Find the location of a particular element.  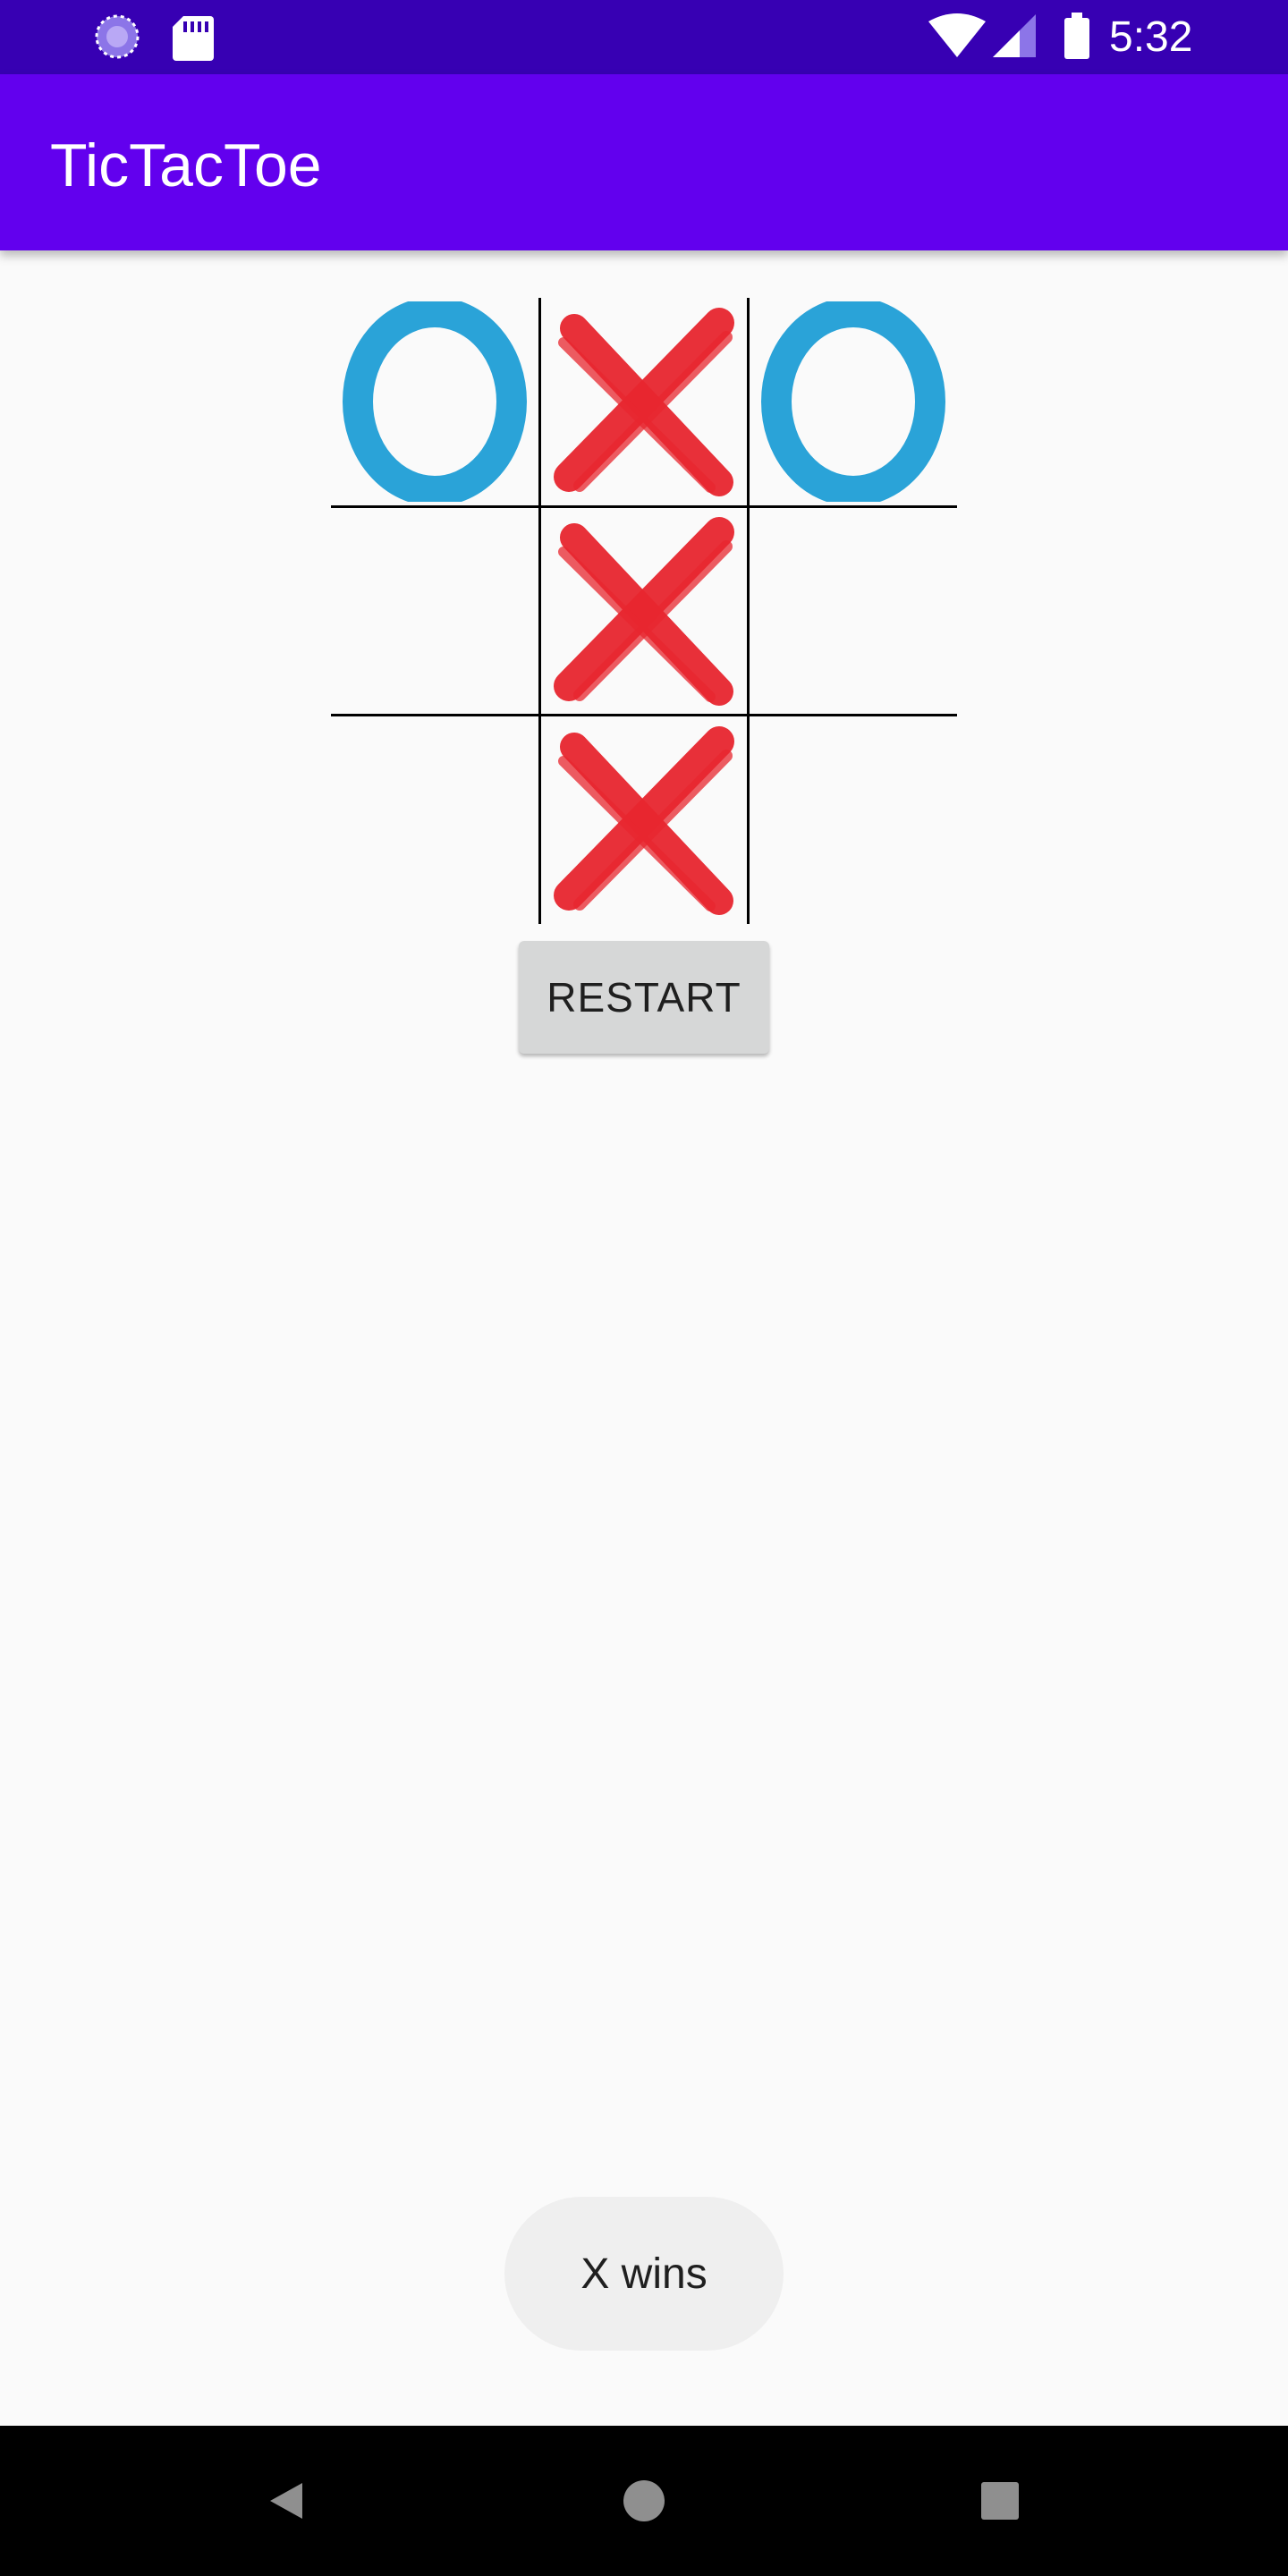

home-icon is located at coordinates (644, 2500).